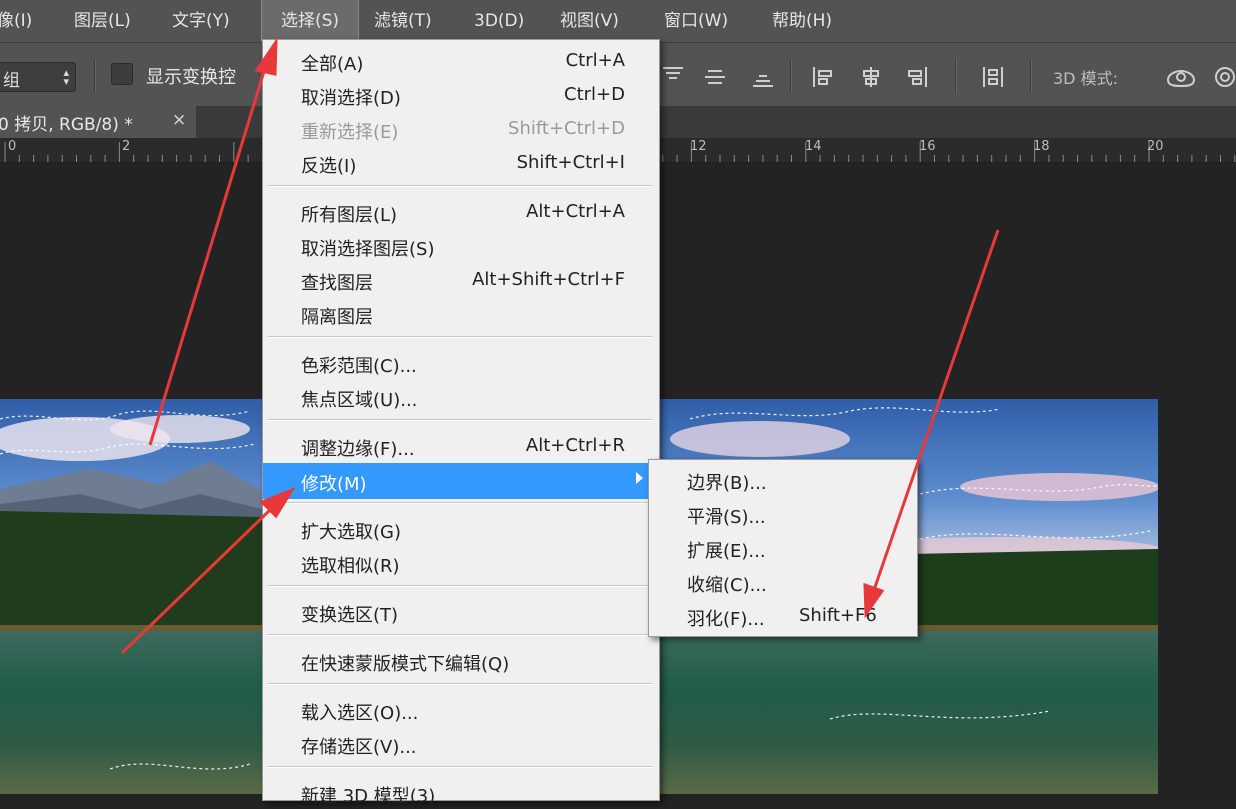 The width and height of the screenshot is (1236, 809). Describe the element at coordinates (594, 94) in the screenshot. I see `menu-item-shortcut: Ctrl+D` at that location.